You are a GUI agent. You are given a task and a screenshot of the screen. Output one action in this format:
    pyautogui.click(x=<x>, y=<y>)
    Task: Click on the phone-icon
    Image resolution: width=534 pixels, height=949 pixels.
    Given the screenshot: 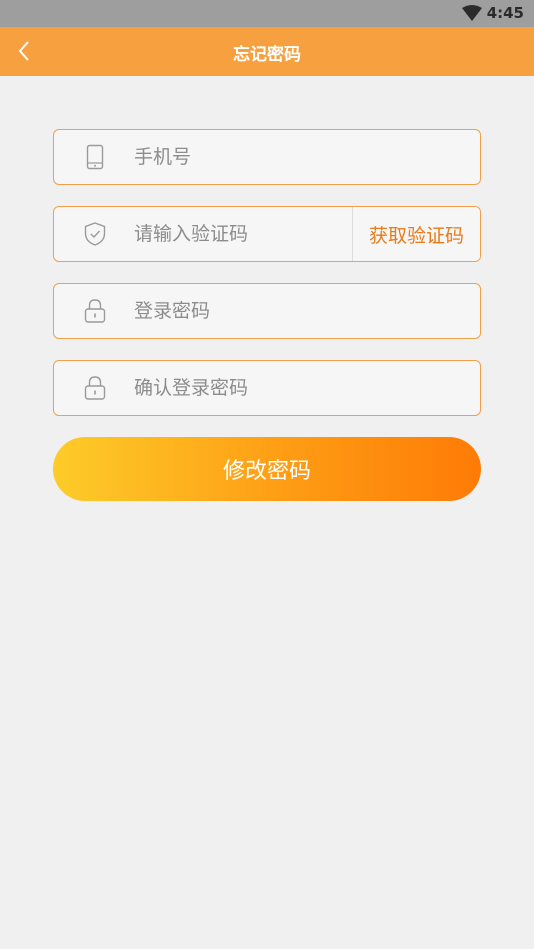 What is the action you would take?
    pyautogui.click(x=95, y=157)
    